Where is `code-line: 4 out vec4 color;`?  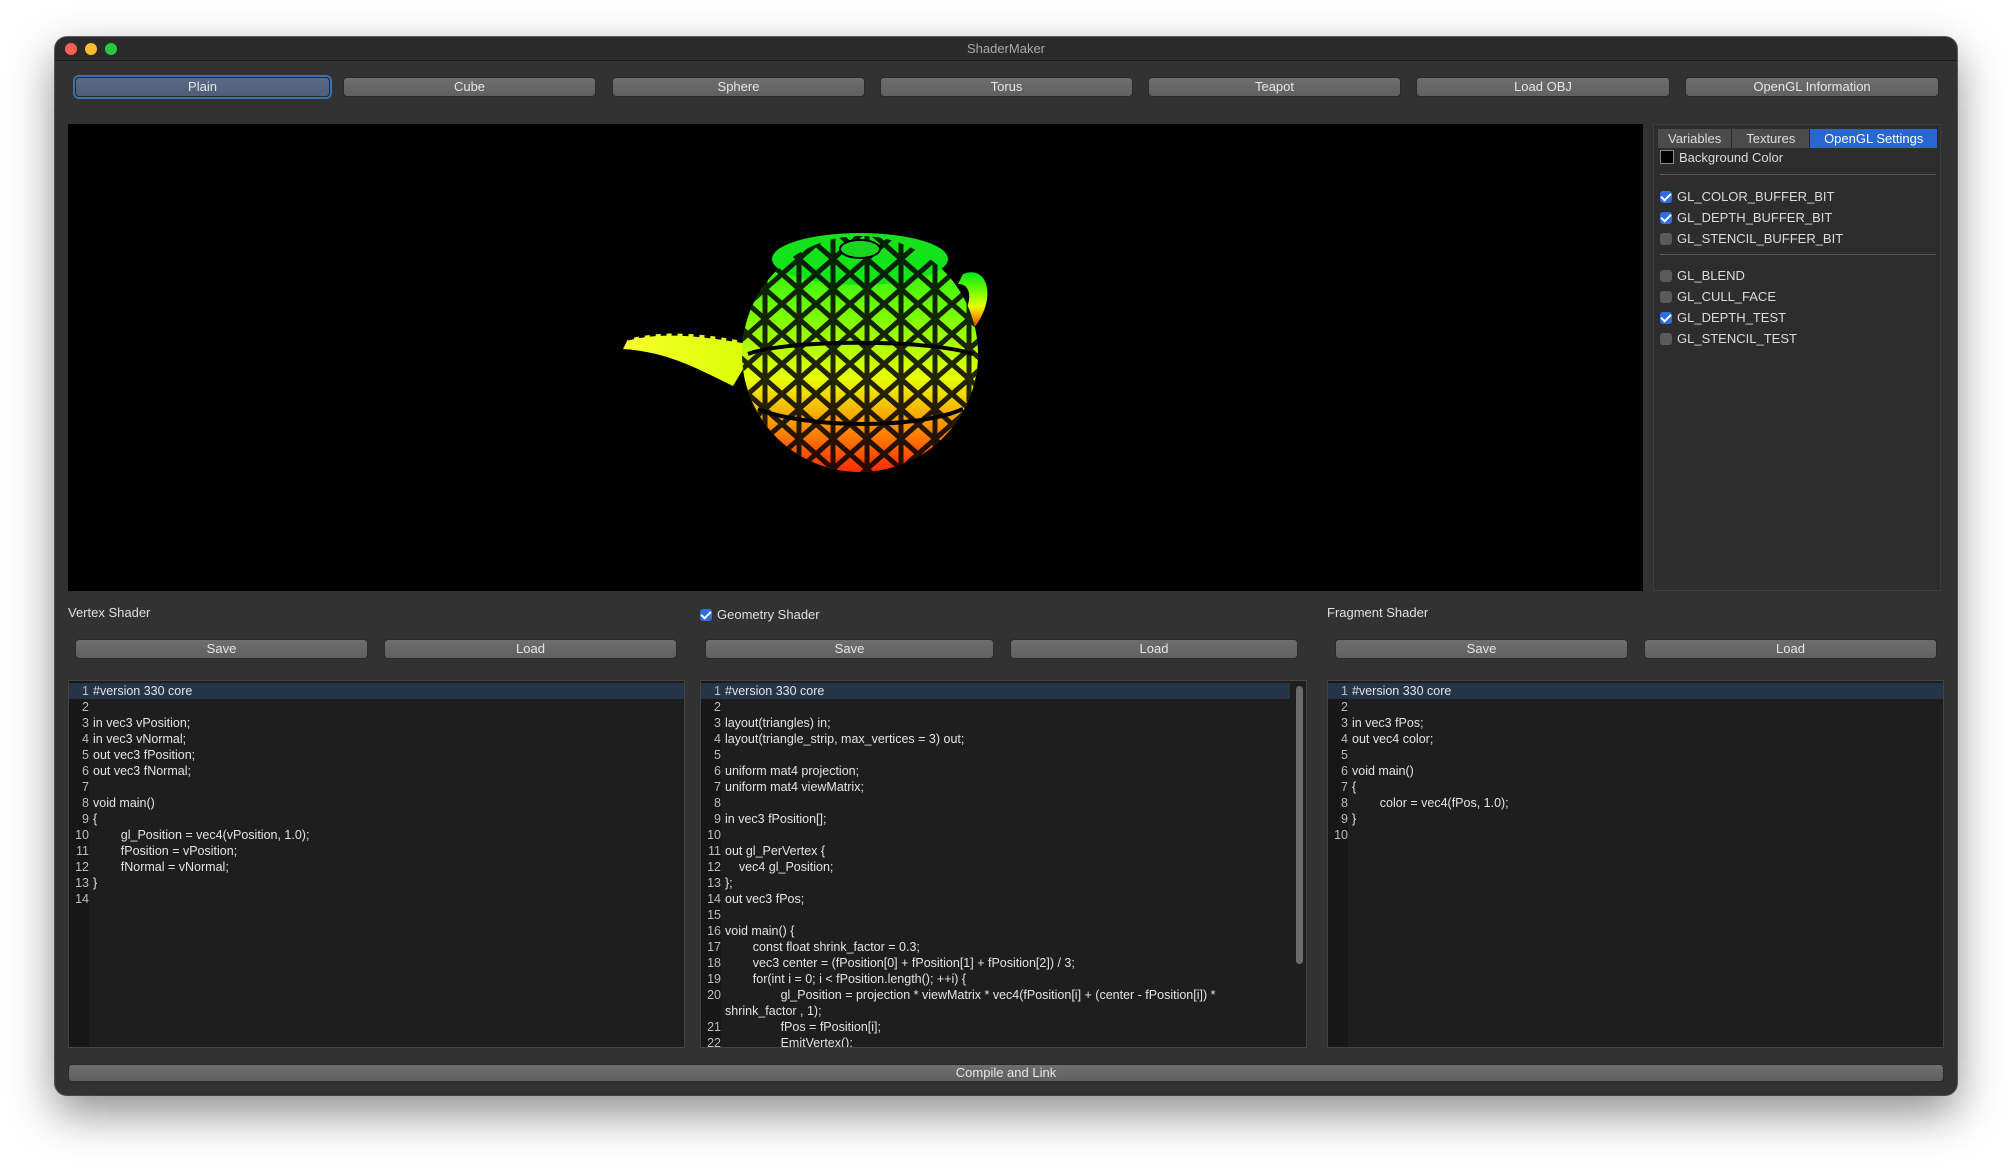 code-line: 4 out vec4 color; is located at coordinates (1635, 739).